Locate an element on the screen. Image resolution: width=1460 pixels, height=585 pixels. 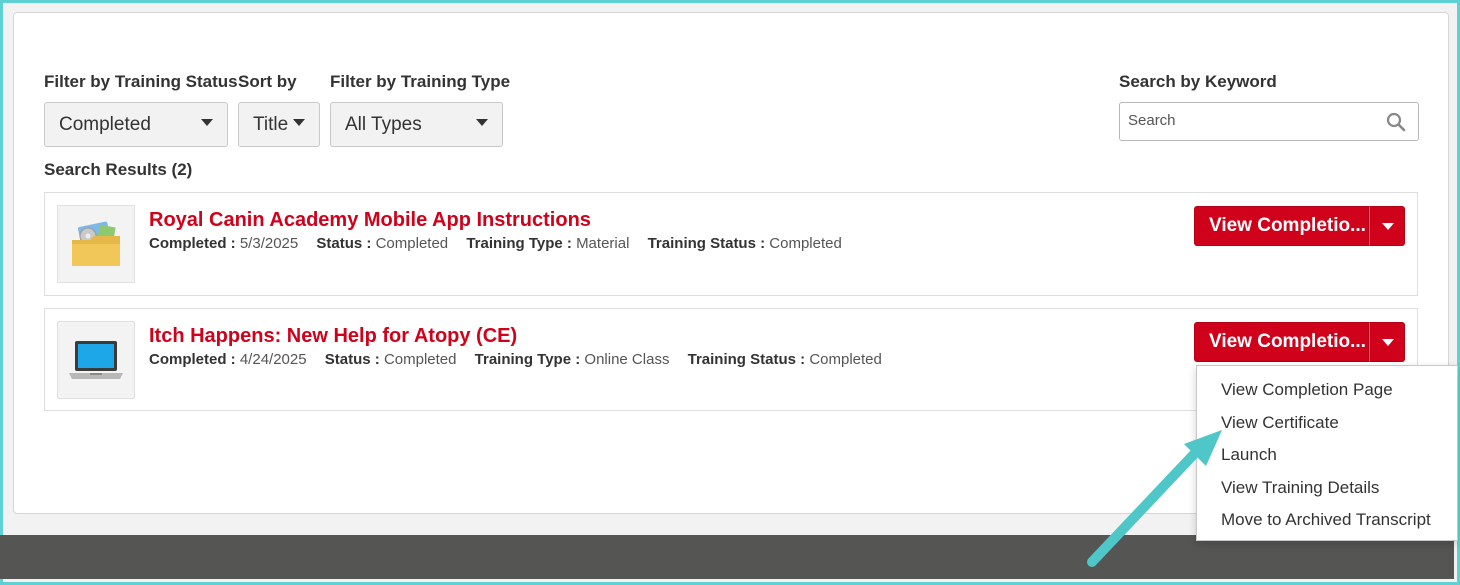
page-footer is located at coordinates (727, 557).